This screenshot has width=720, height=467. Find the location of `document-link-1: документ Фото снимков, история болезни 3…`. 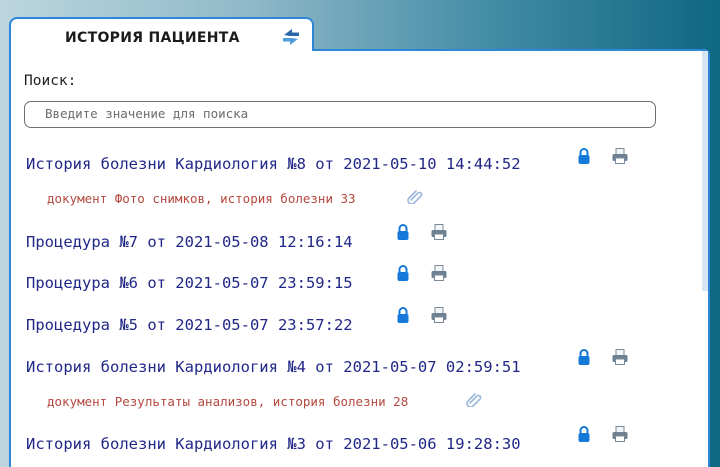

document-link-1: документ Фото снимков, история болезни 3… is located at coordinates (201, 198).